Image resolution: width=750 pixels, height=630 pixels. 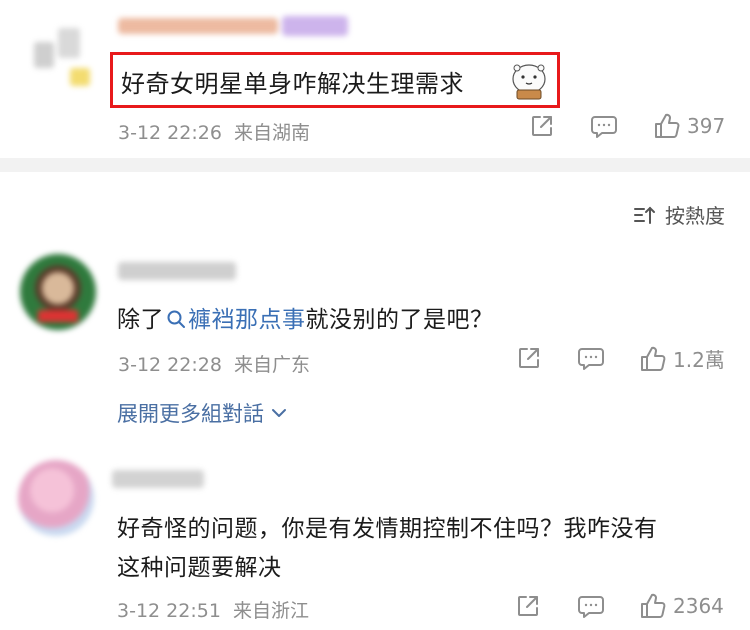 What do you see at coordinates (279, 413) in the screenshot?
I see `chevron-down-icon` at bounding box center [279, 413].